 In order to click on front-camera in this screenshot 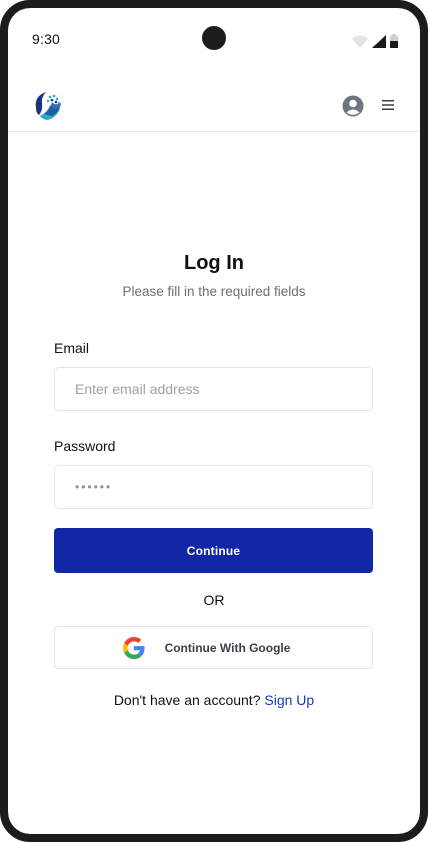, I will do `click(214, 38)`.